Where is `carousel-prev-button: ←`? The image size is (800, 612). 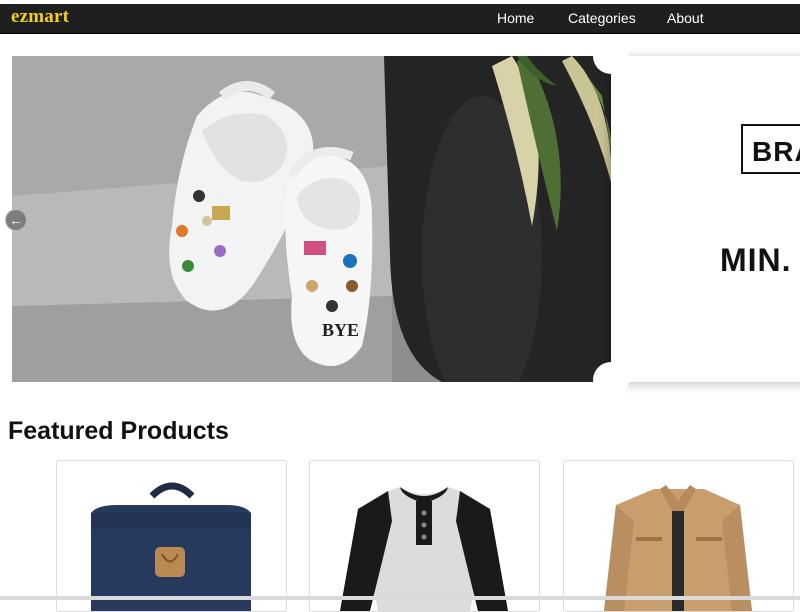
carousel-prev-button: ← is located at coordinates (16, 220).